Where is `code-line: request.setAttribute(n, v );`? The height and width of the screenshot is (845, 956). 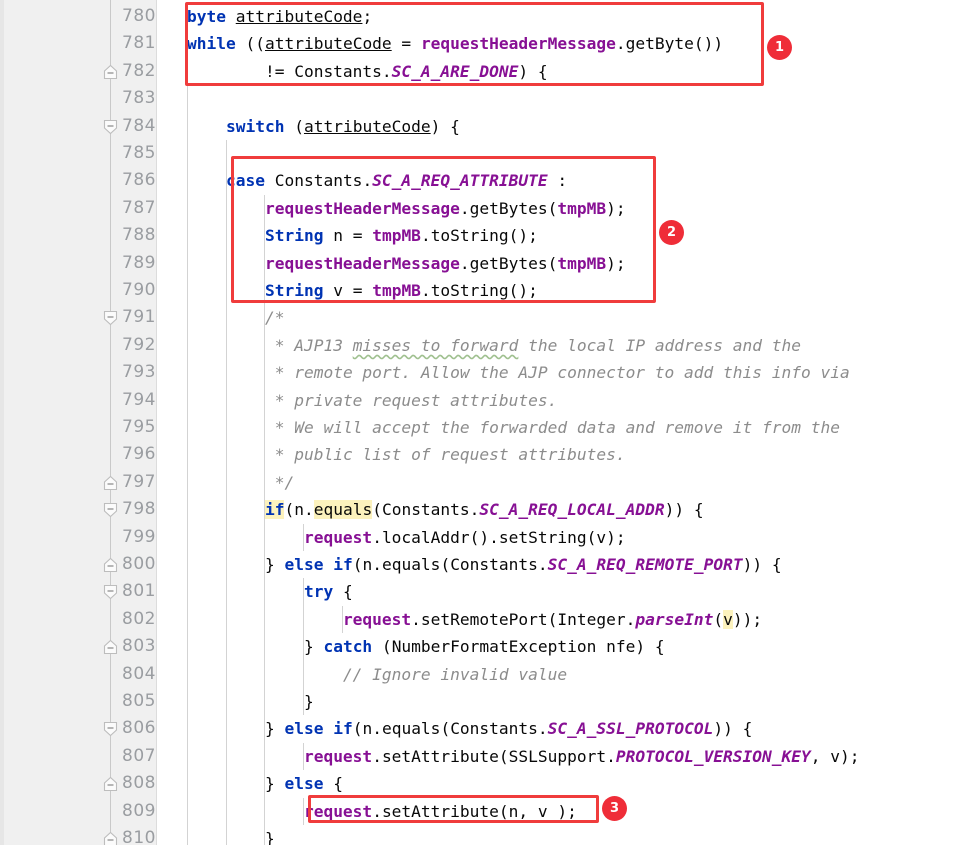 code-line: request.setAttribute(n, v ); is located at coordinates (382, 811).